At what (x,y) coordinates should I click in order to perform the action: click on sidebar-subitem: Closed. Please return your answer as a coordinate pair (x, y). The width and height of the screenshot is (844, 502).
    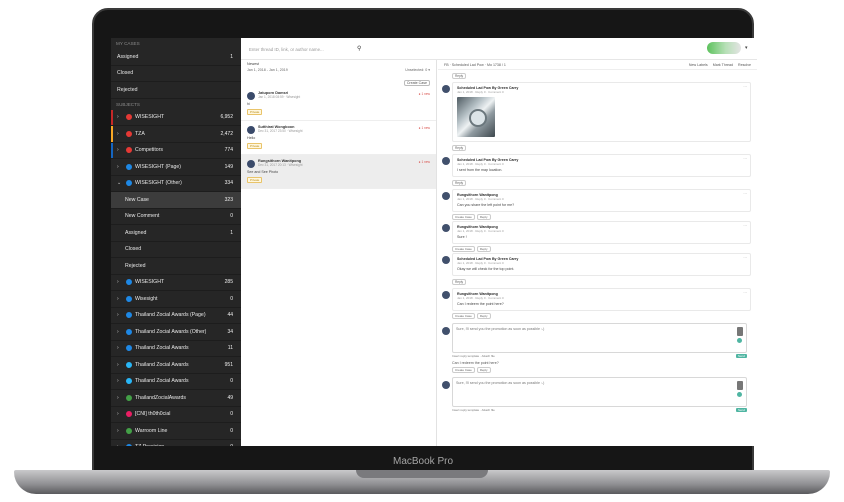
    Looking at the image, I should click on (176, 250).